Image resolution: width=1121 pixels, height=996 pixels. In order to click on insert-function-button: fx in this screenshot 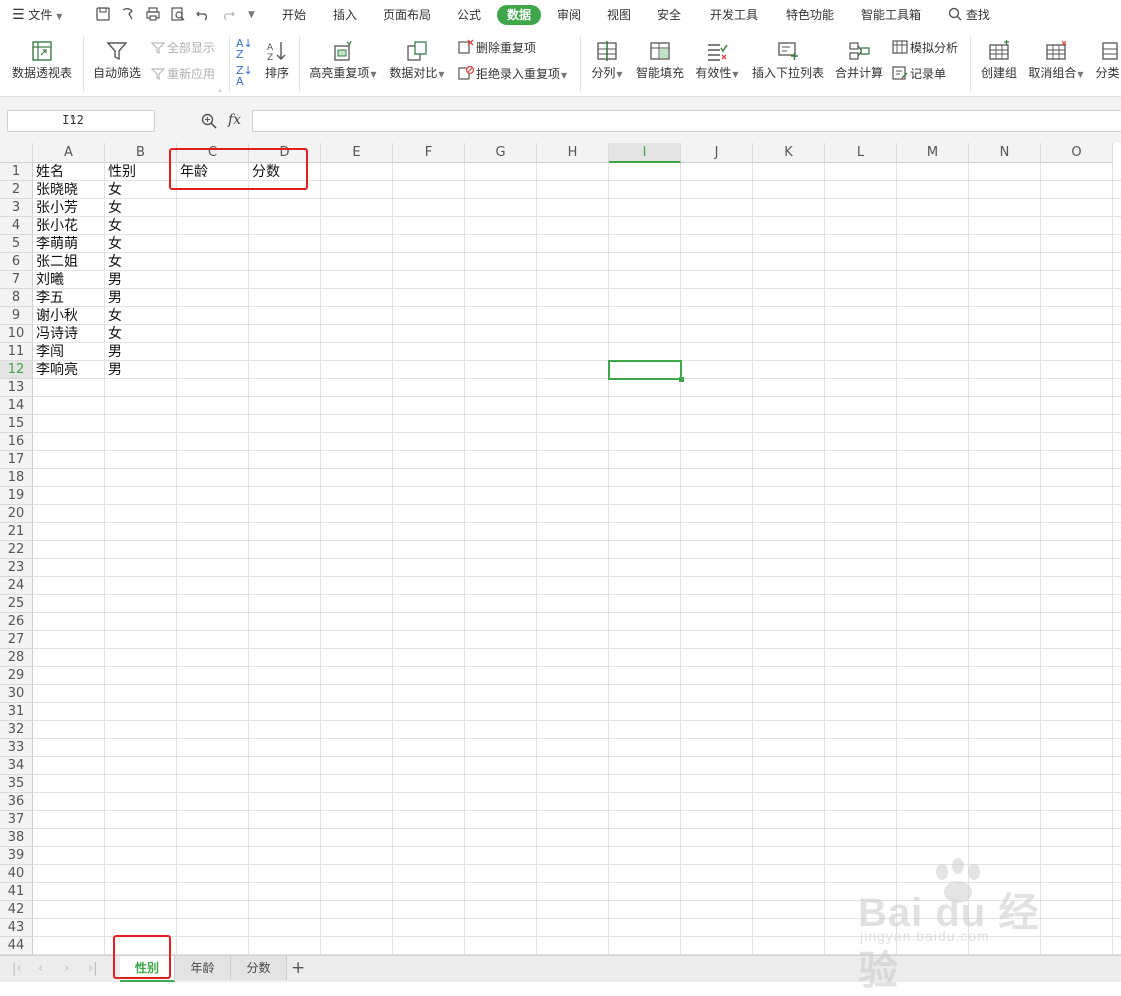, I will do `click(234, 120)`.